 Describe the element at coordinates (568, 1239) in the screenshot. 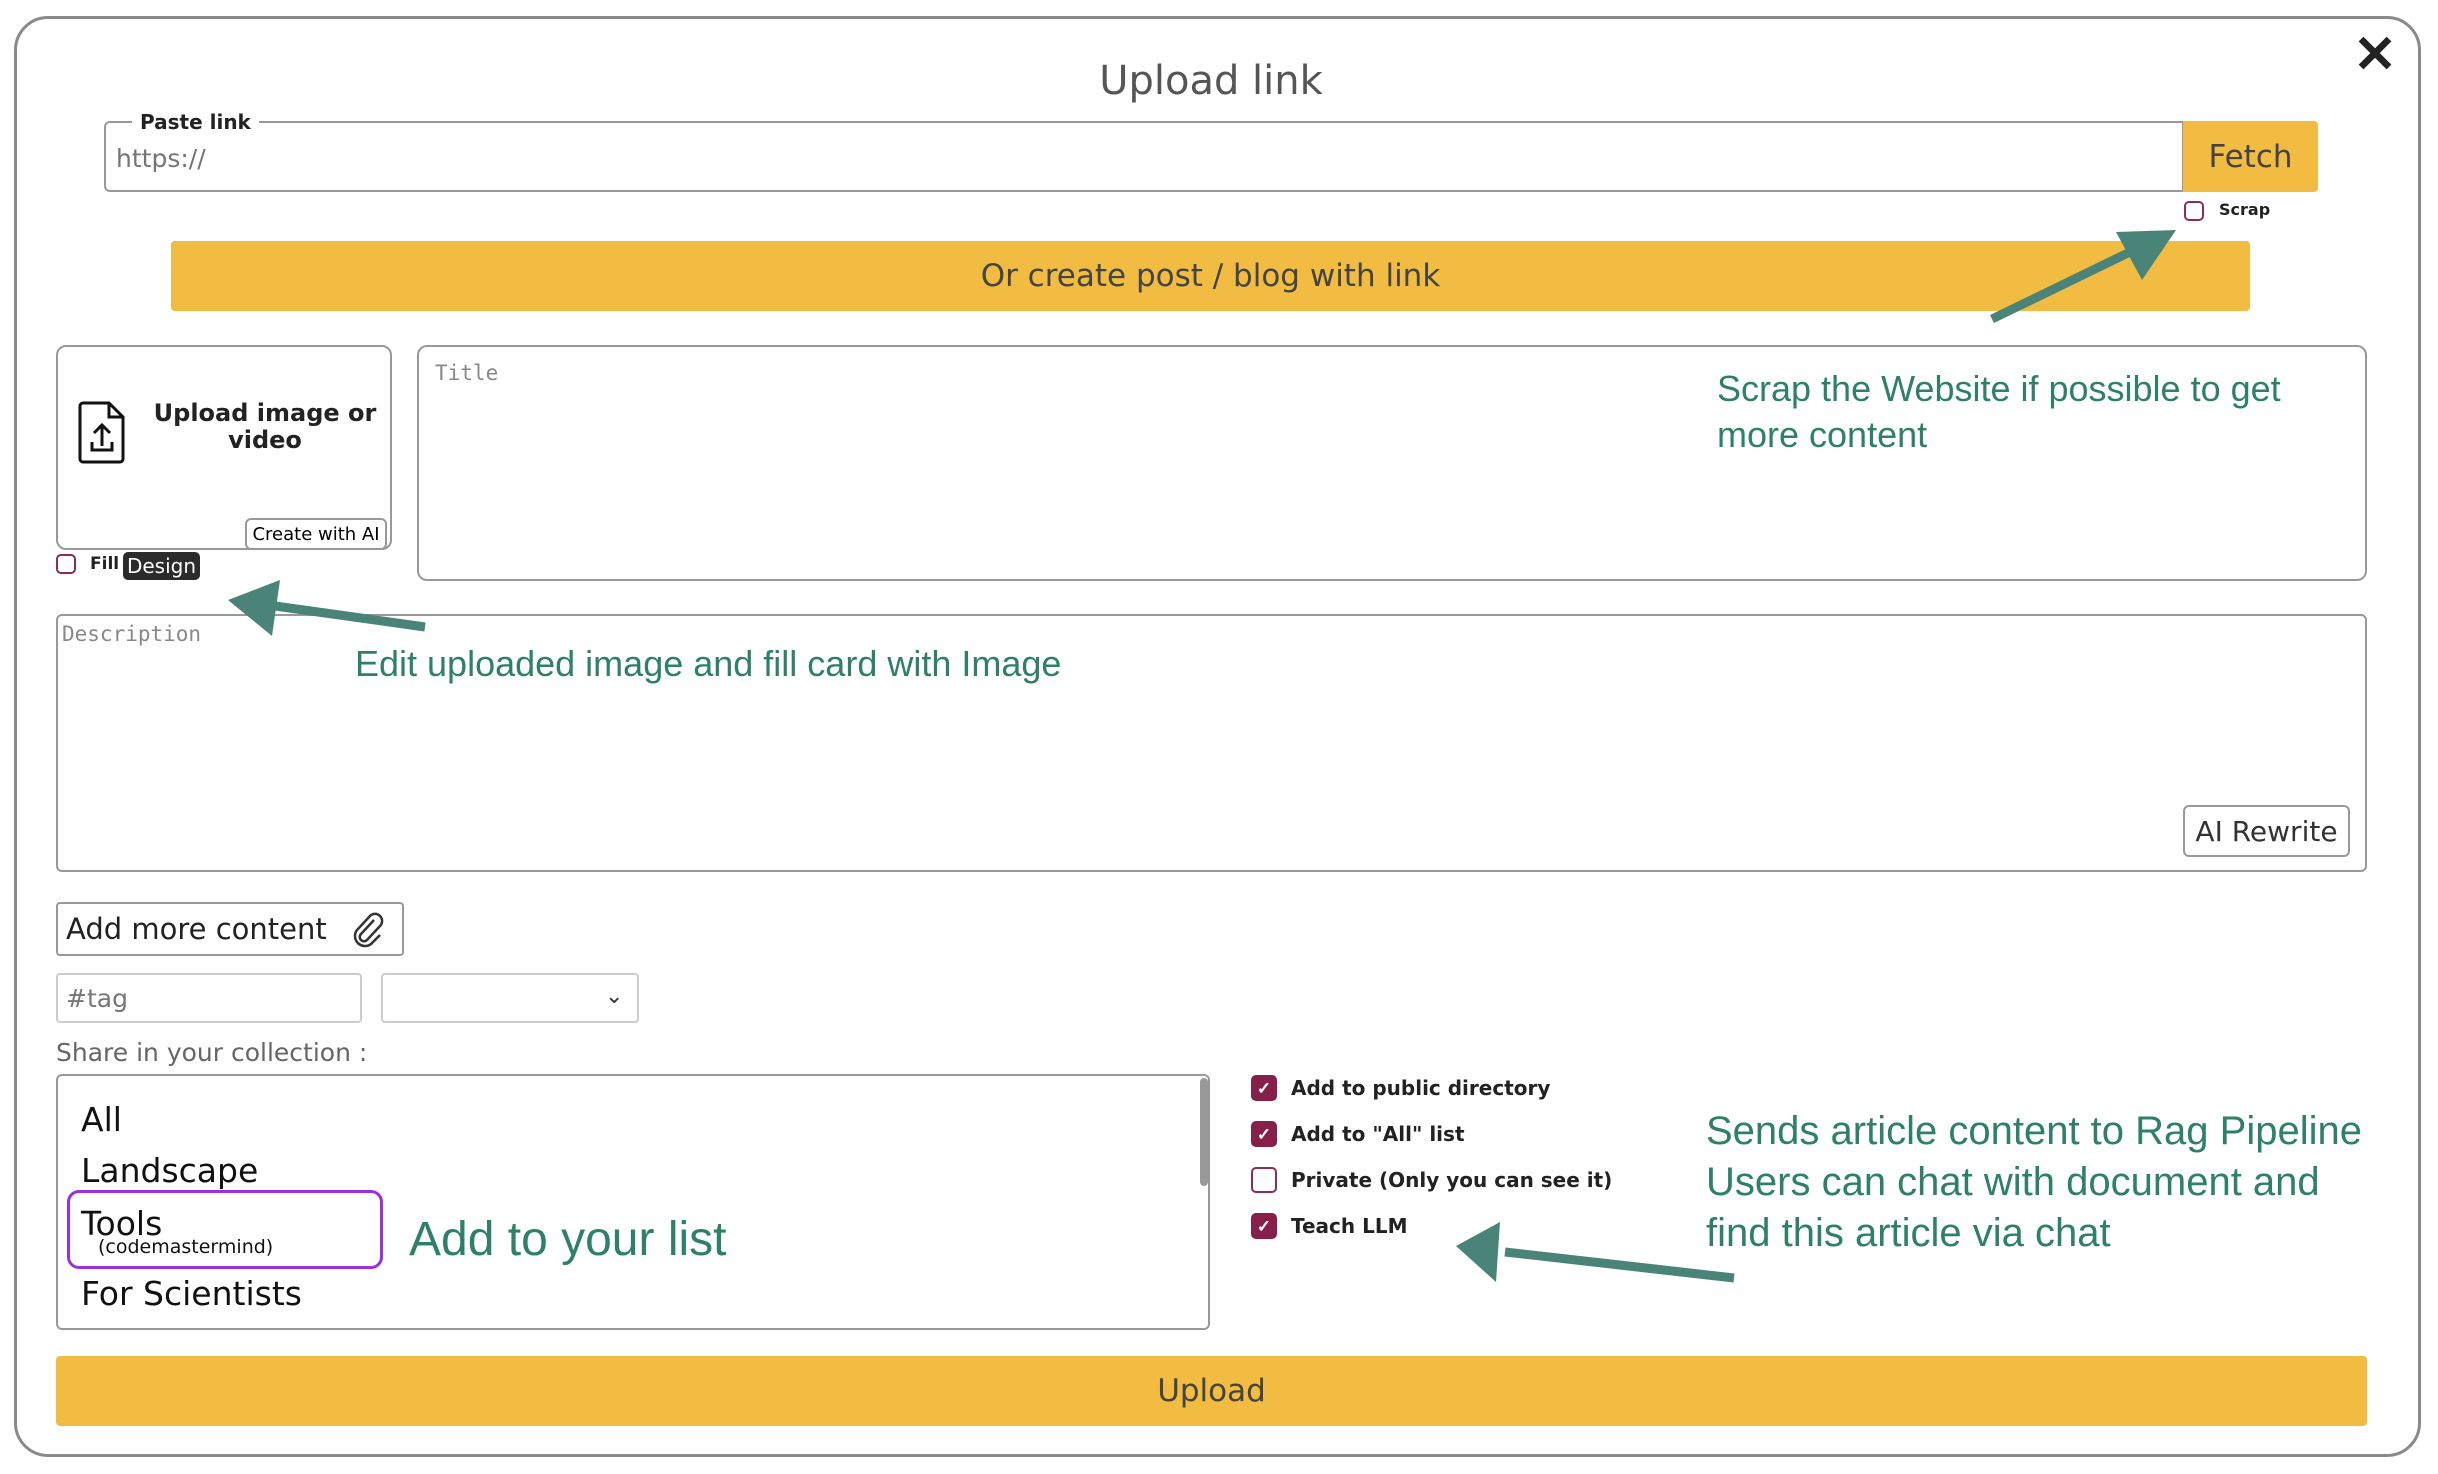

I see `annotation-list: Add to your list` at that location.